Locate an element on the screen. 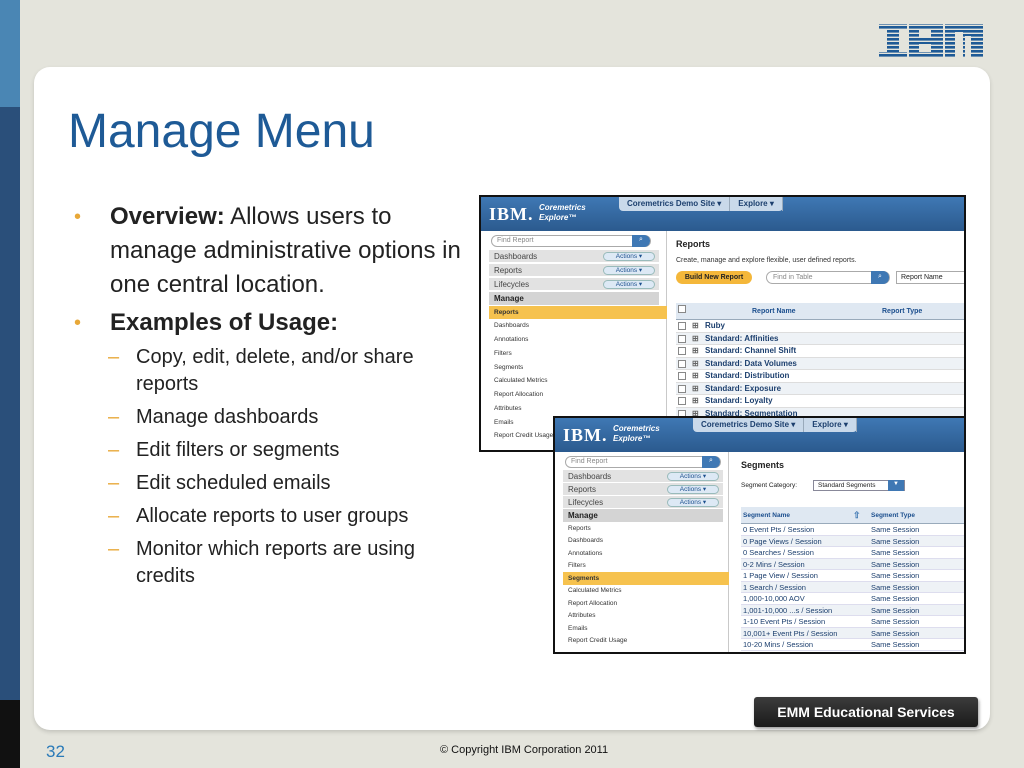  report-name: Ruby is located at coordinates (715, 326).